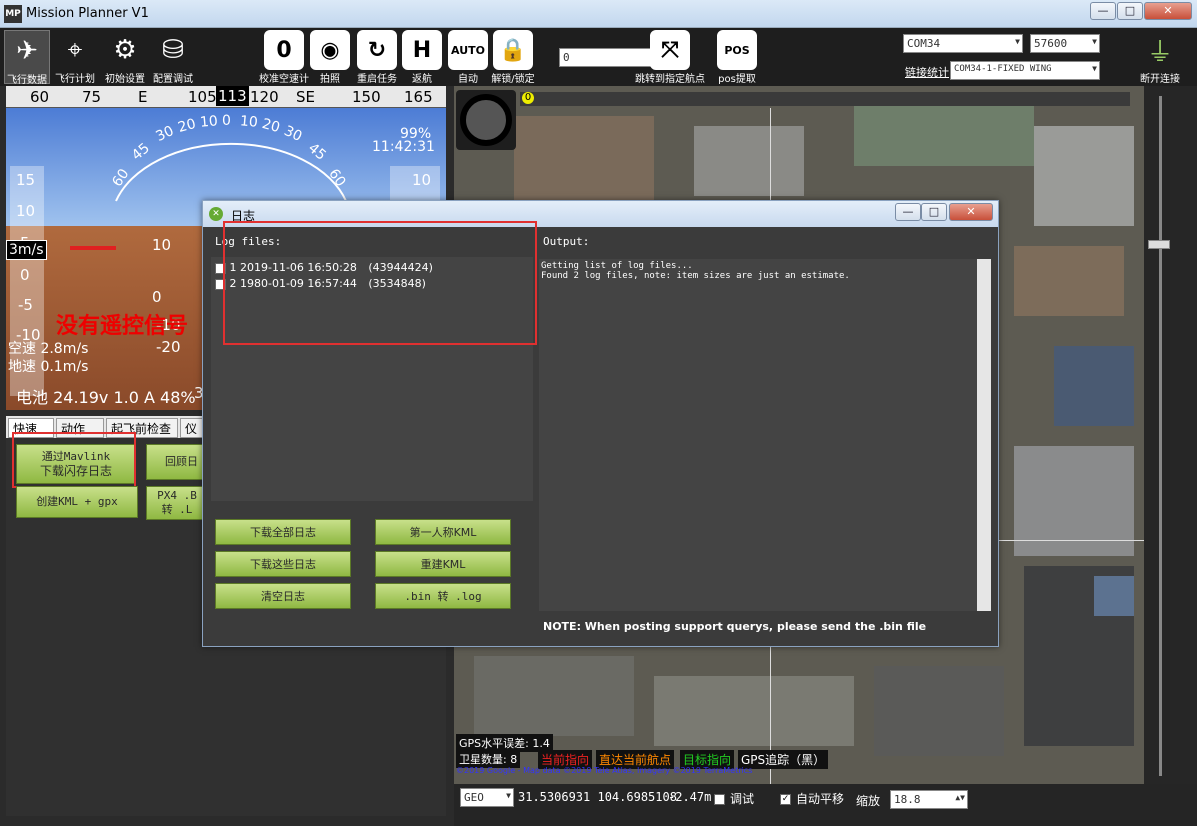 The width and height of the screenshot is (1197, 826). What do you see at coordinates (960, 797) in the screenshot?
I see `spinner-icon: ▲▼` at bounding box center [960, 797].